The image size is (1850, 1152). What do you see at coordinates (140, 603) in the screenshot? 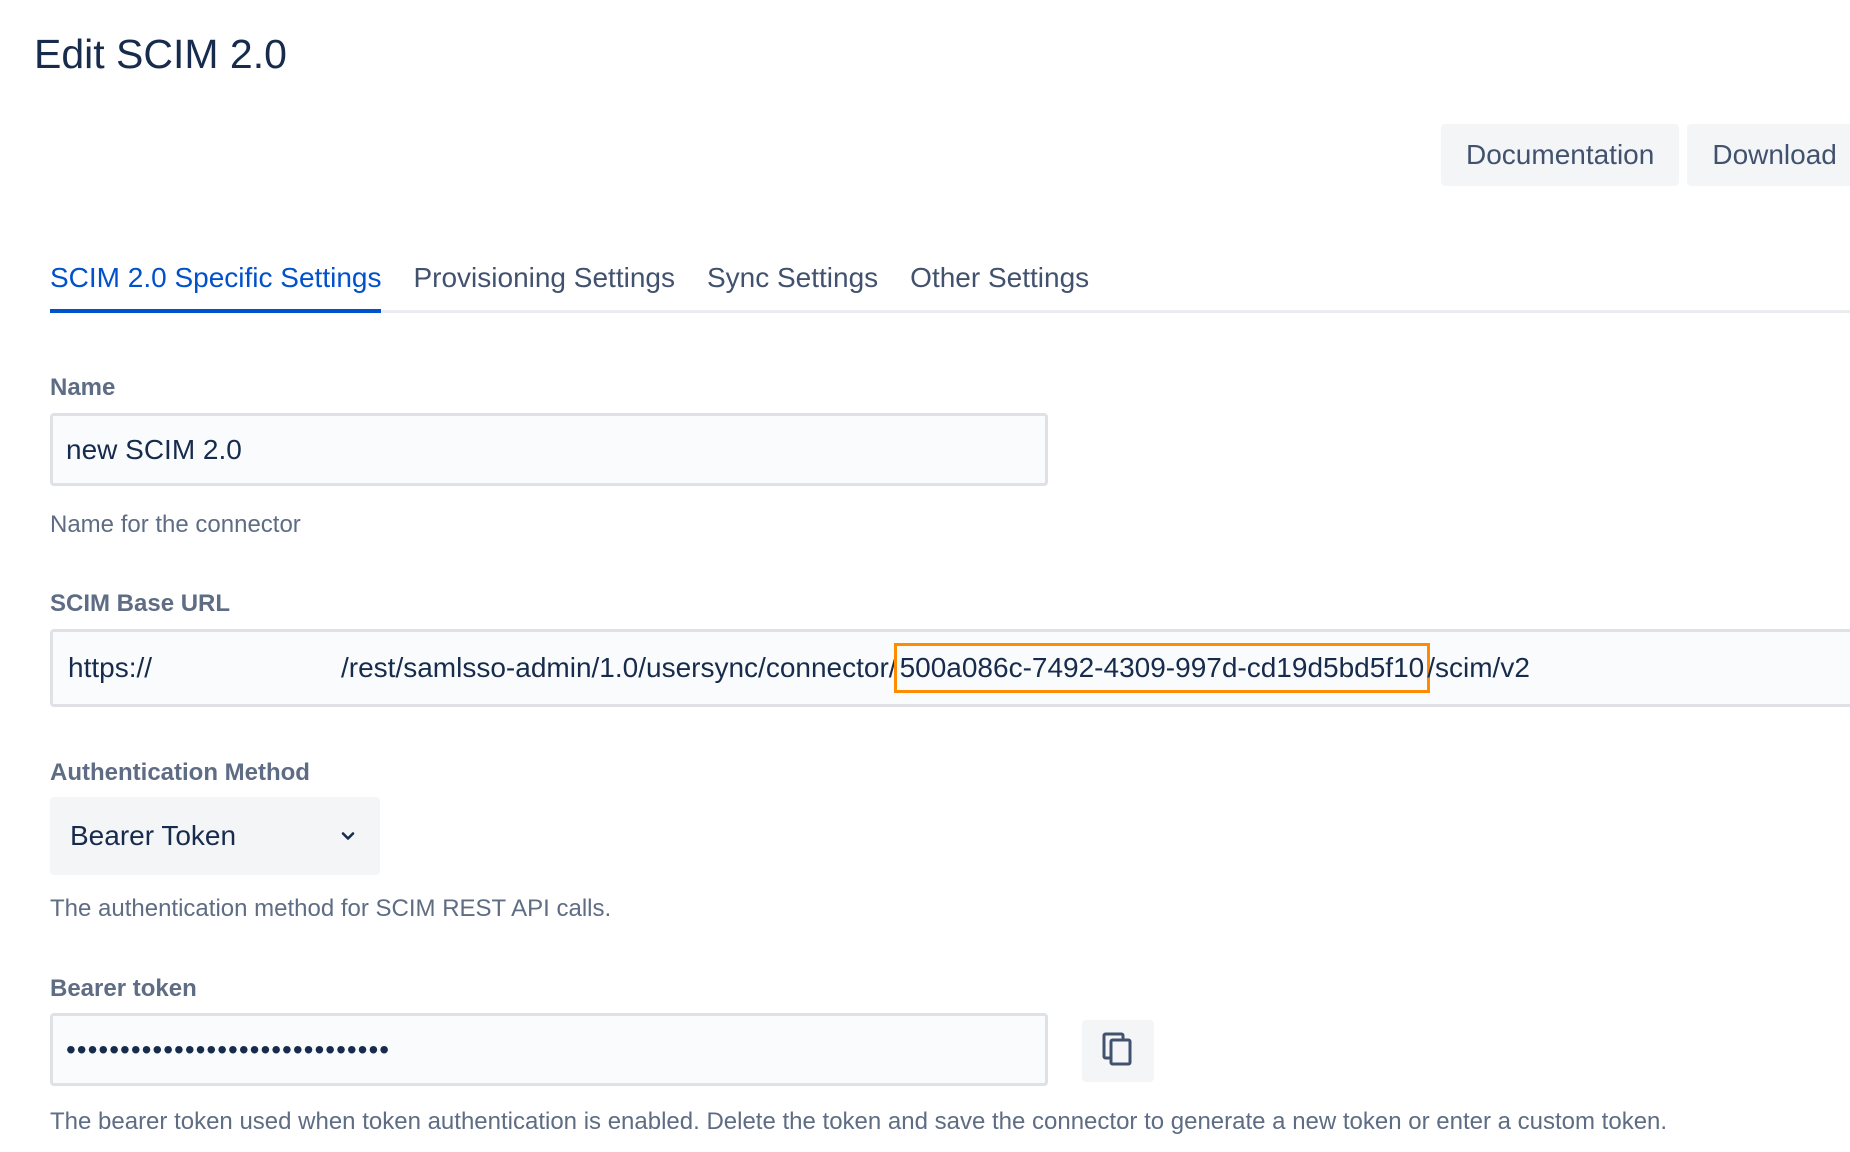
I see `scim-base-url-label: SCIM Base URL` at bounding box center [140, 603].